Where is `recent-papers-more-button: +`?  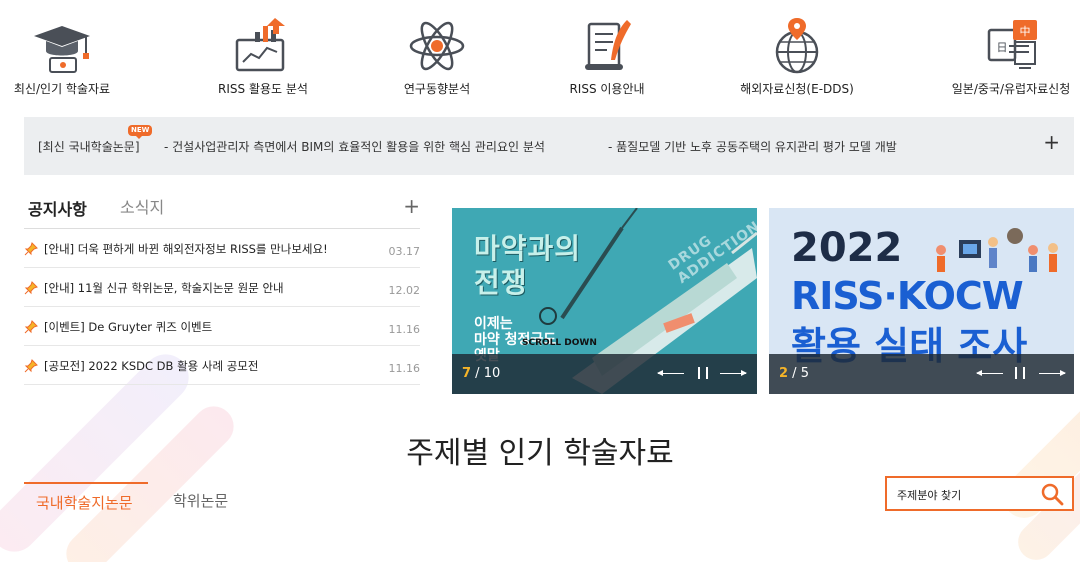
recent-papers-more-button: + is located at coordinates (1051, 142).